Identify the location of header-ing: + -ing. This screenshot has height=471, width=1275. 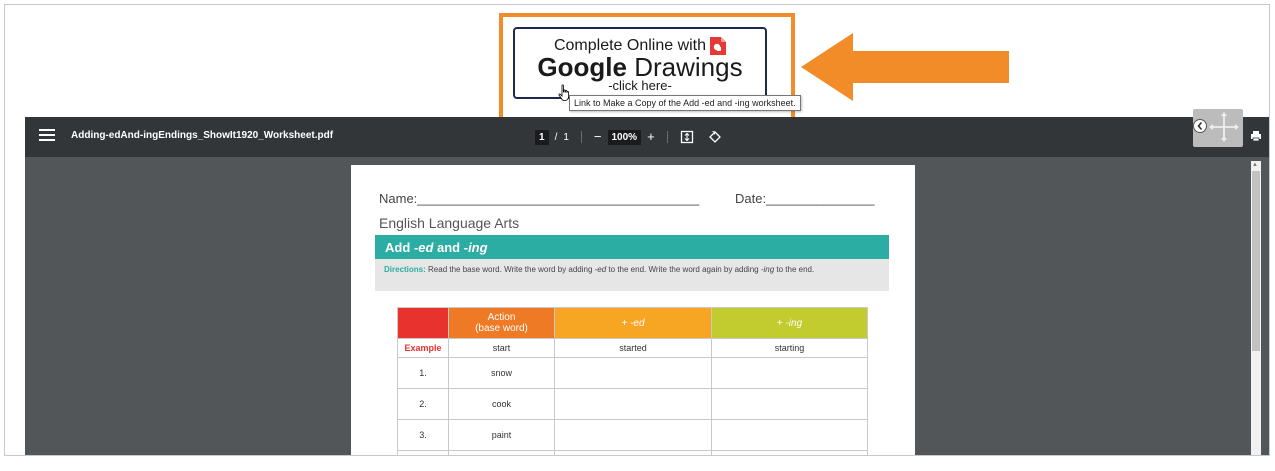
(789, 323).